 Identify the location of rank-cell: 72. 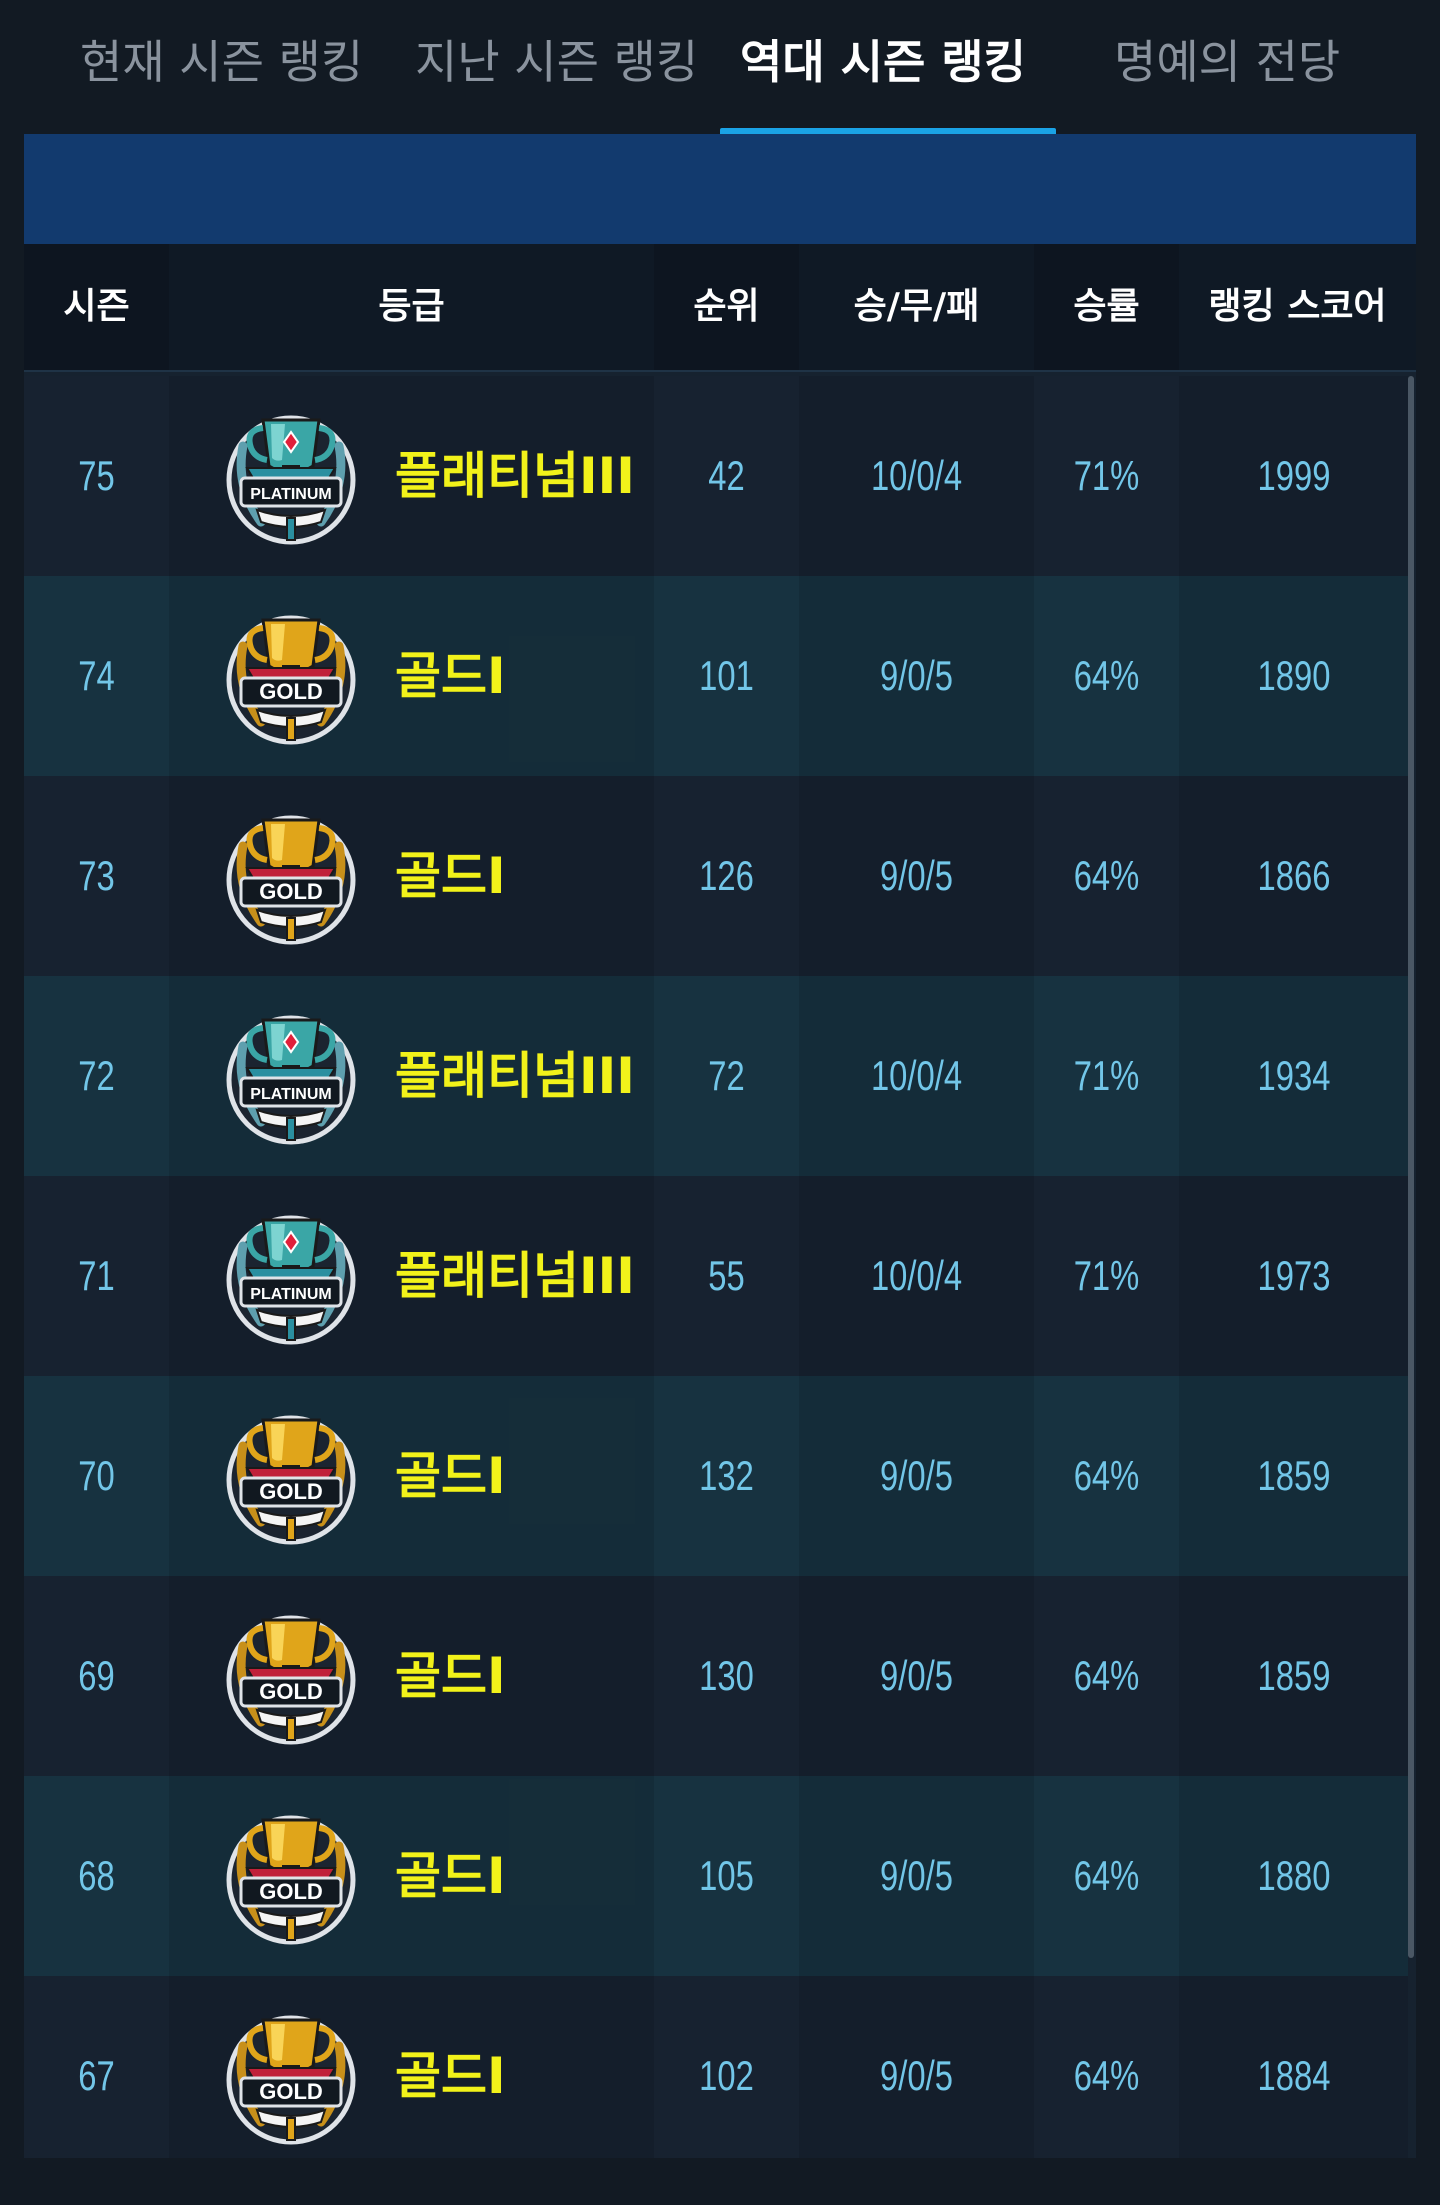
(726, 1075).